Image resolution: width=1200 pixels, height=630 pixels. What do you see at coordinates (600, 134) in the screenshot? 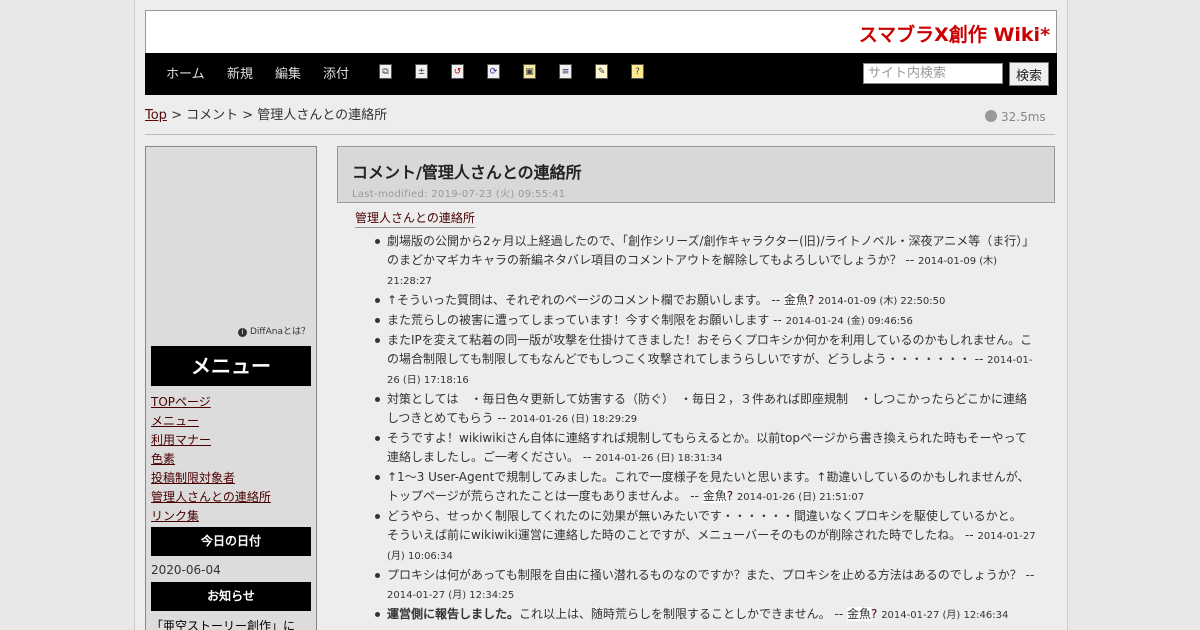
I see `divider` at bounding box center [600, 134].